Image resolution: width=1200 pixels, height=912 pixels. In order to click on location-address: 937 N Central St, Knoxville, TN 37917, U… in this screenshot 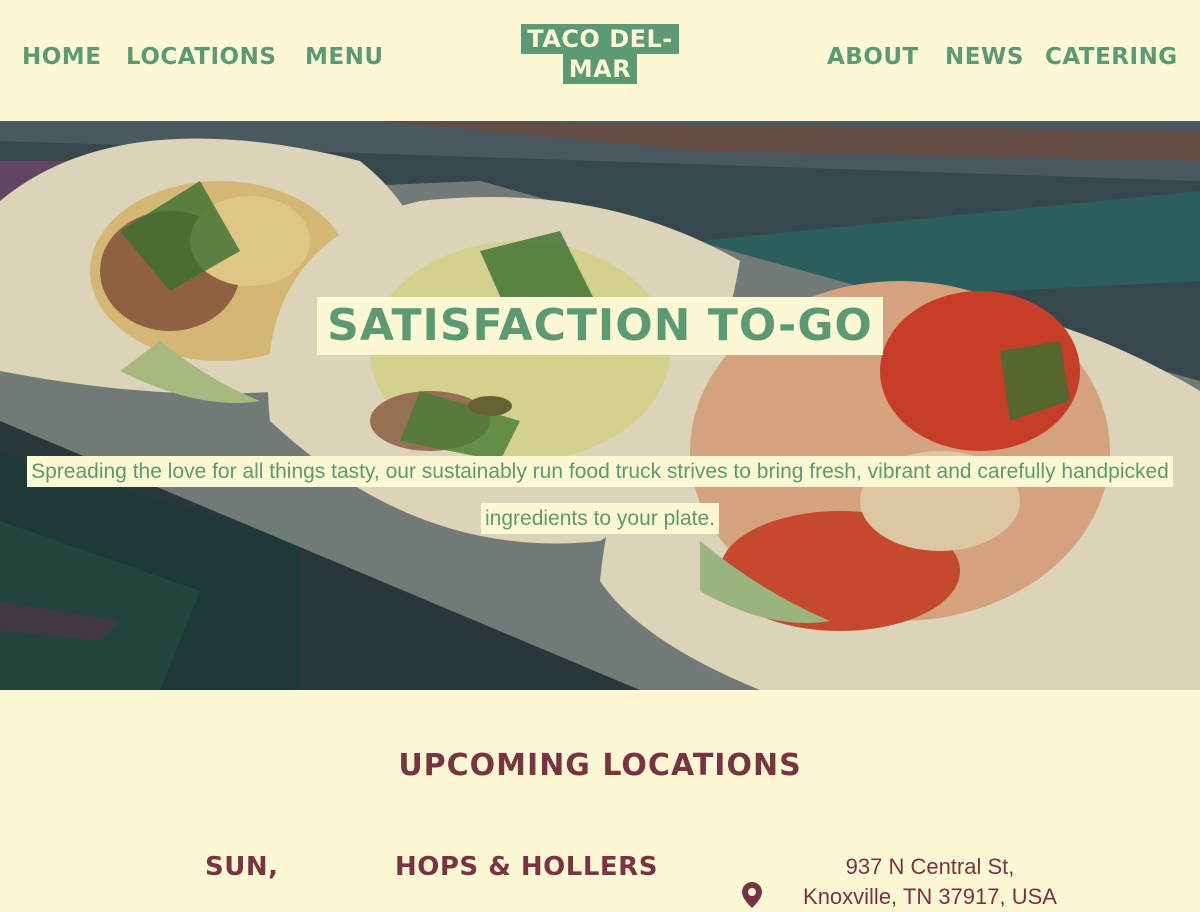, I will do `click(930, 882)`.